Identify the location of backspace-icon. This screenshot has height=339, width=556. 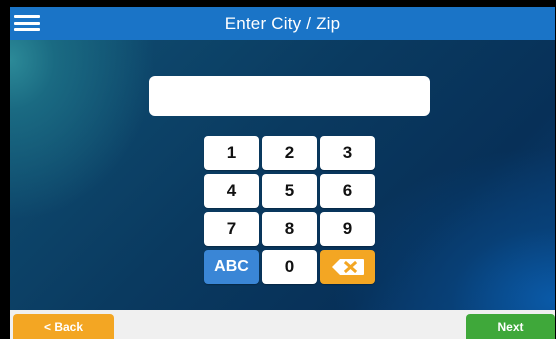
(347, 267).